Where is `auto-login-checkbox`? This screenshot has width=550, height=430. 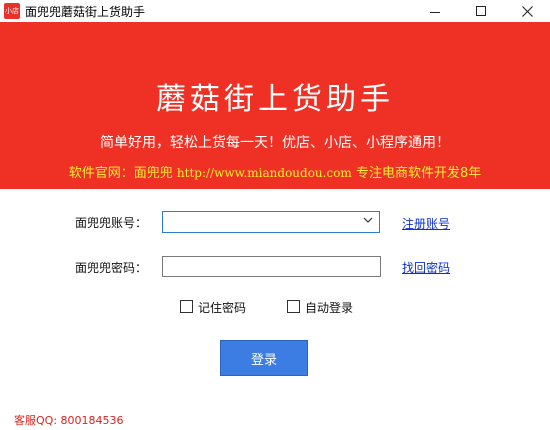 auto-login-checkbox is located at coordinates (293, 306).